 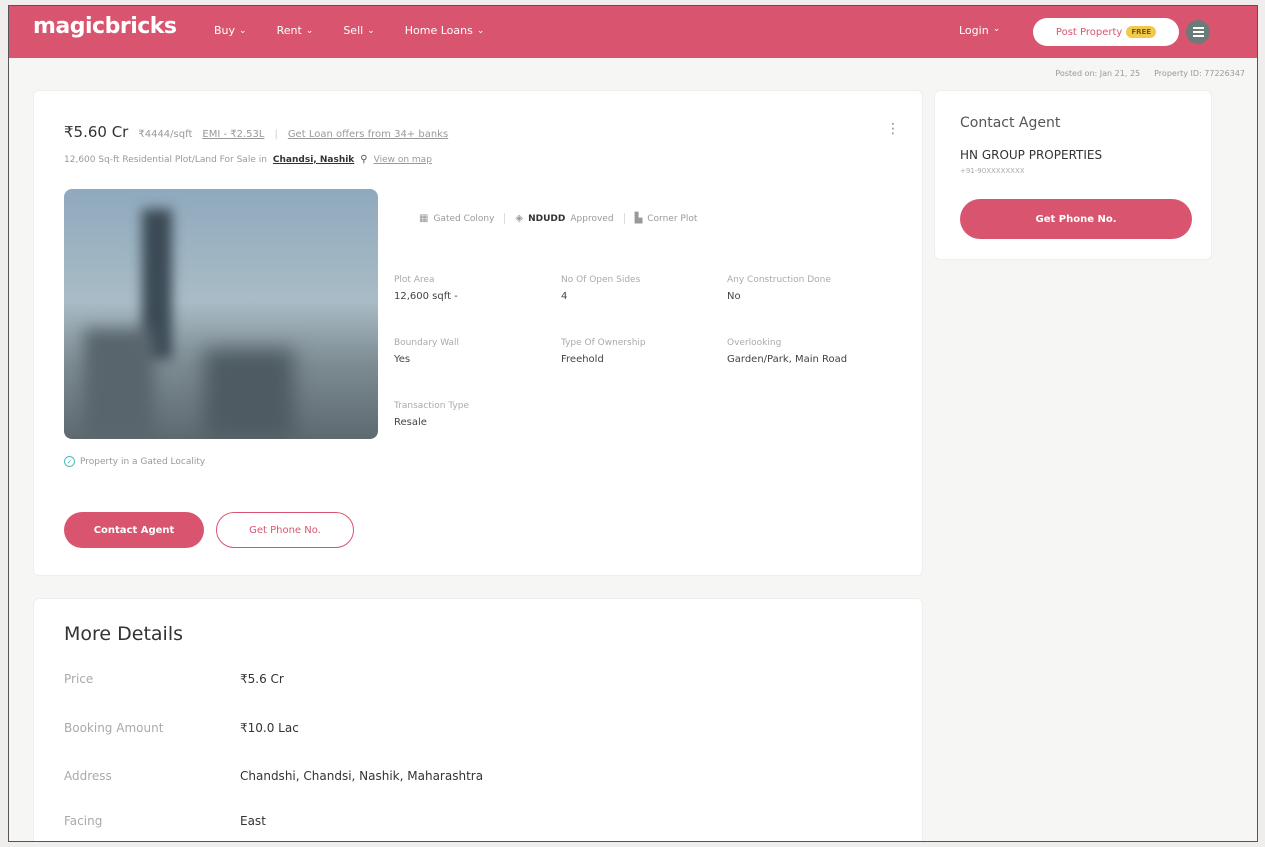 What do you see at coordinates (638, 218) in the screenshot?
I see `corner-icon: ▙` at bounding box center [638, 218].